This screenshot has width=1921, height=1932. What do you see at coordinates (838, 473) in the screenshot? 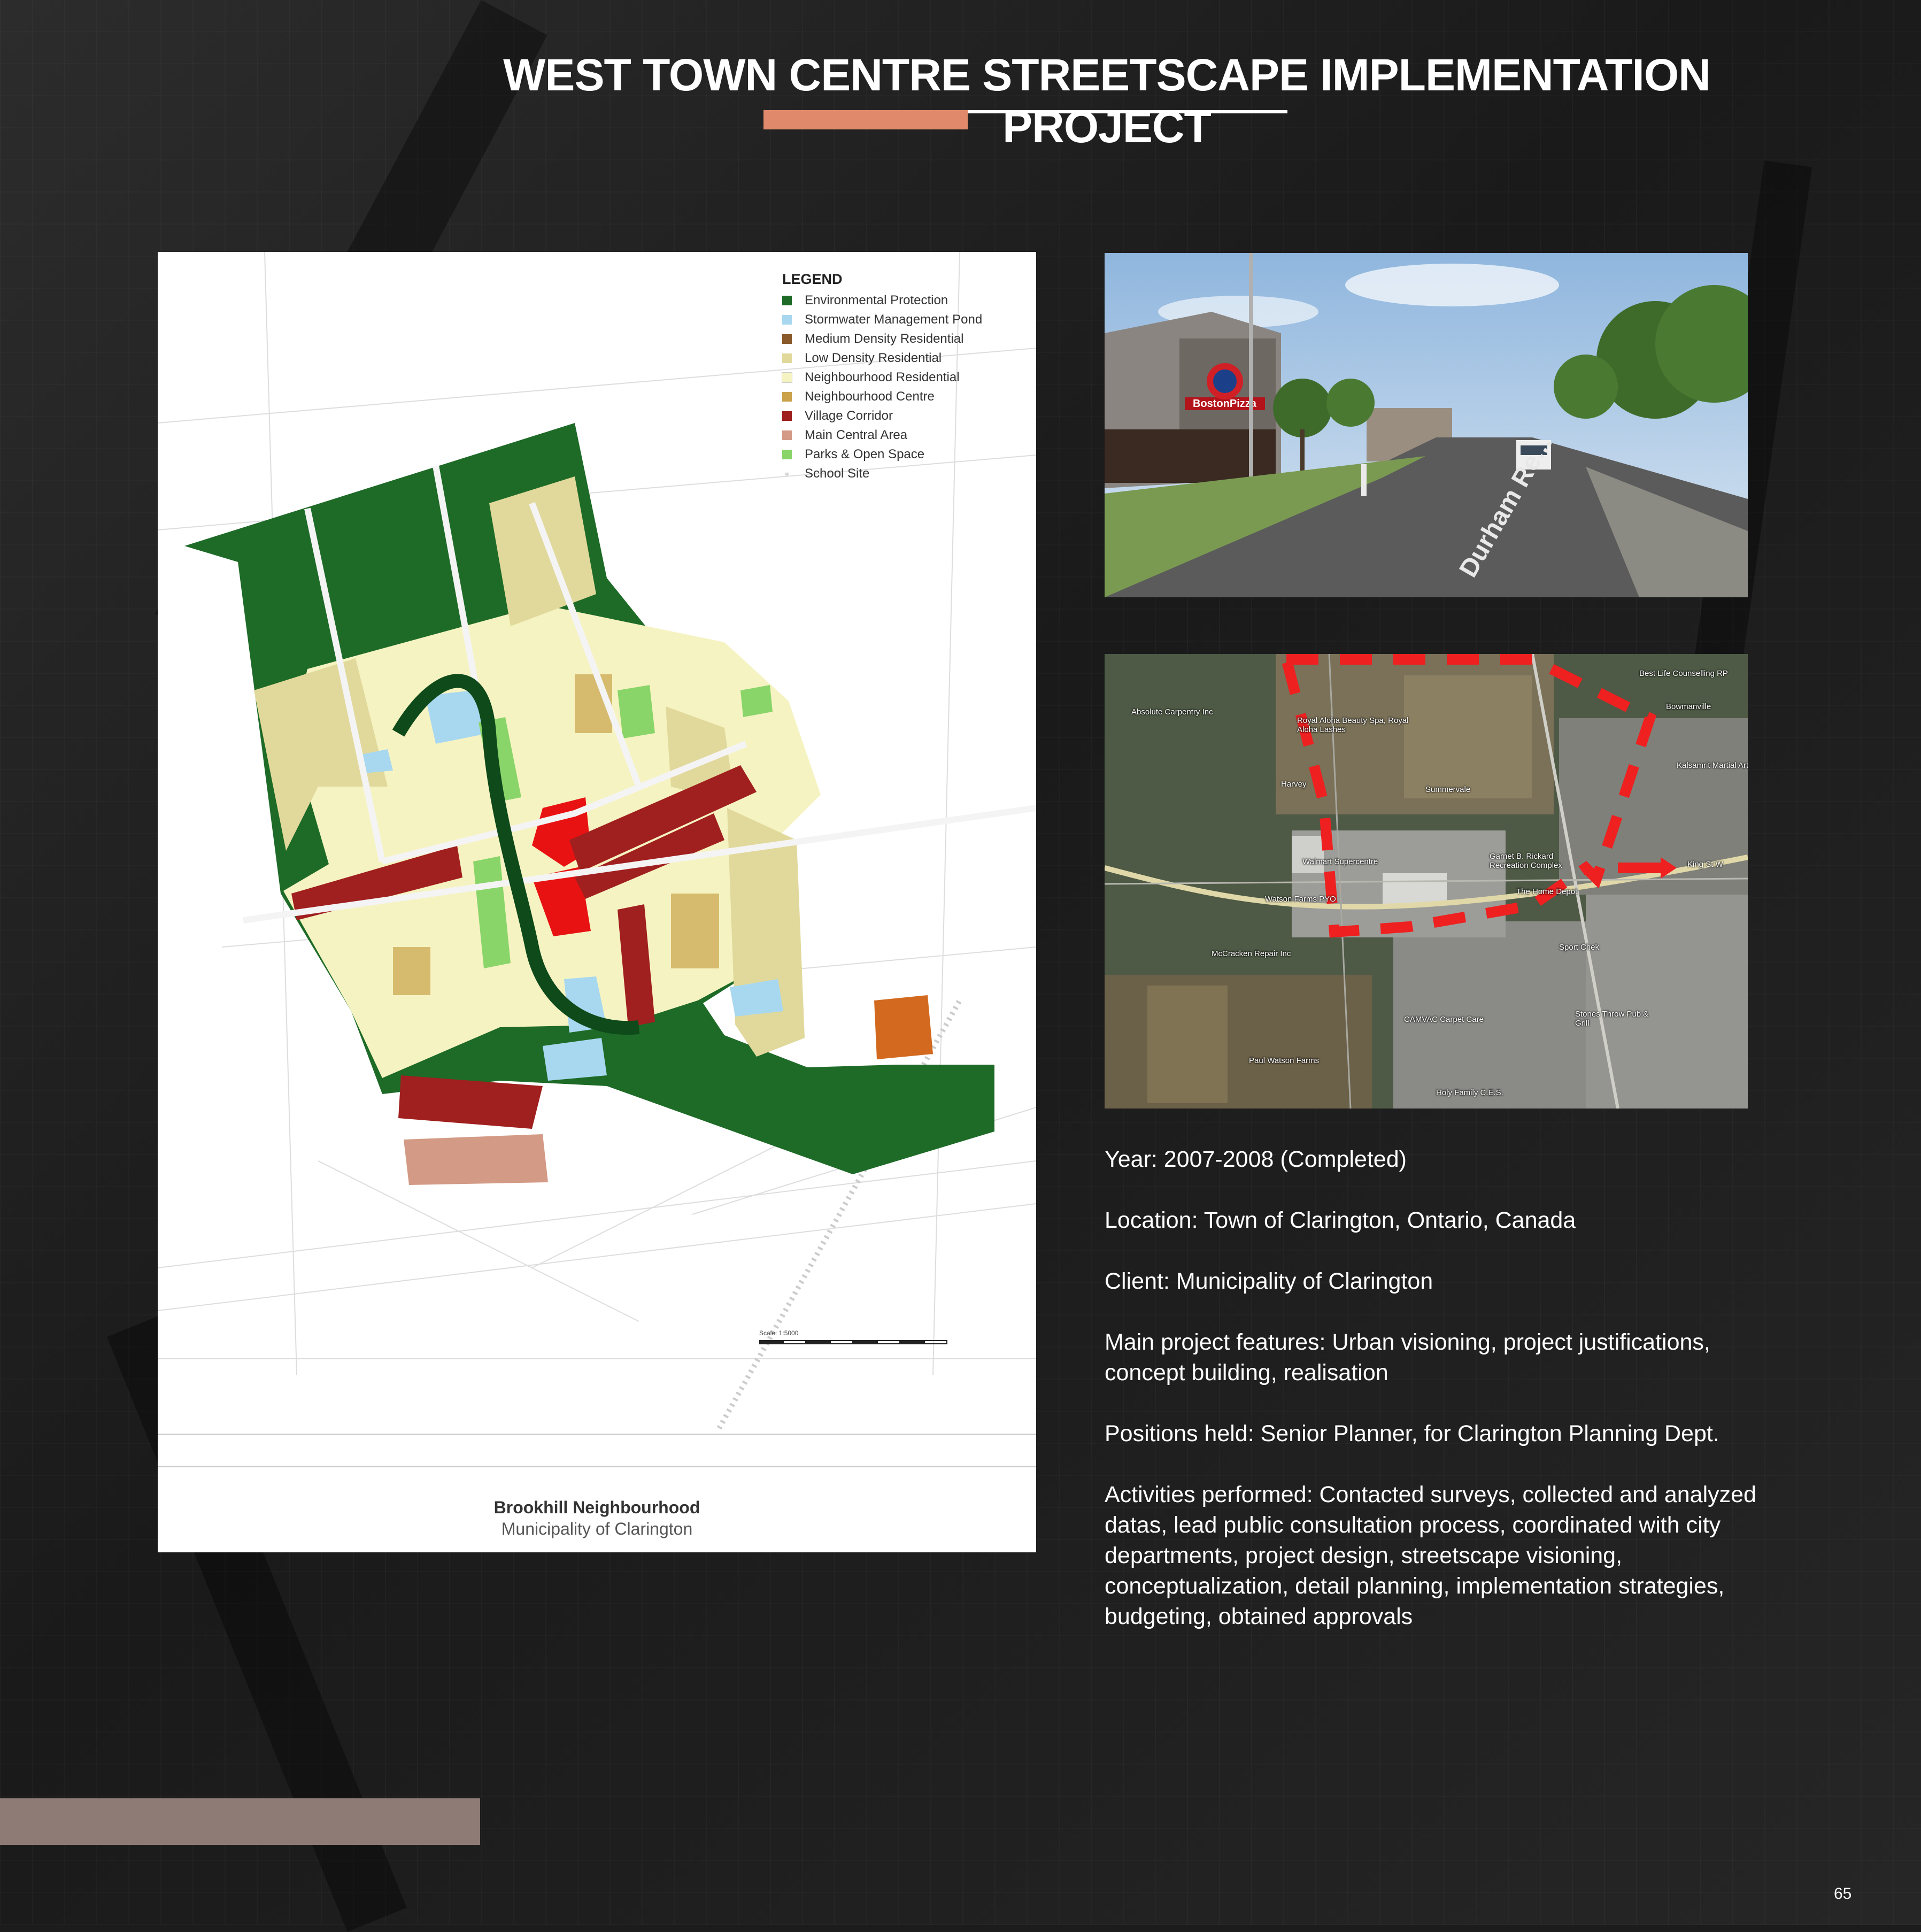
I see `legend-label: School Site` at bounding box center [838, 473].